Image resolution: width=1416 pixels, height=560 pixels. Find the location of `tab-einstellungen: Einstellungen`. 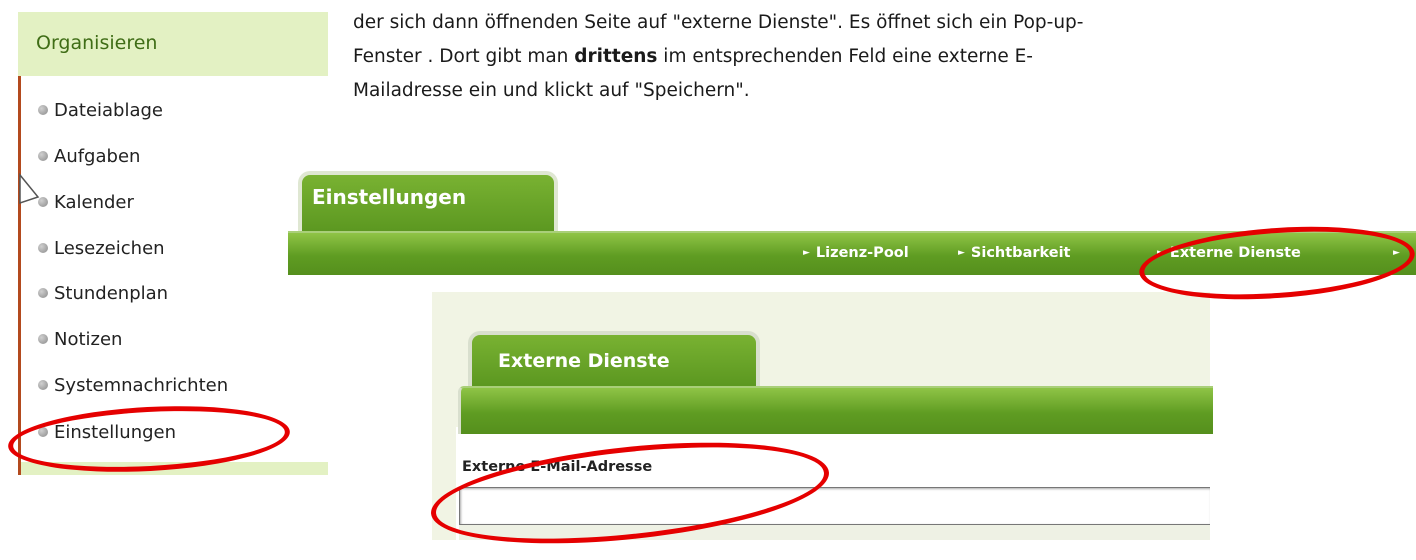

tab-einstellungen: Einstellungen is located at coordinates (428, 202).